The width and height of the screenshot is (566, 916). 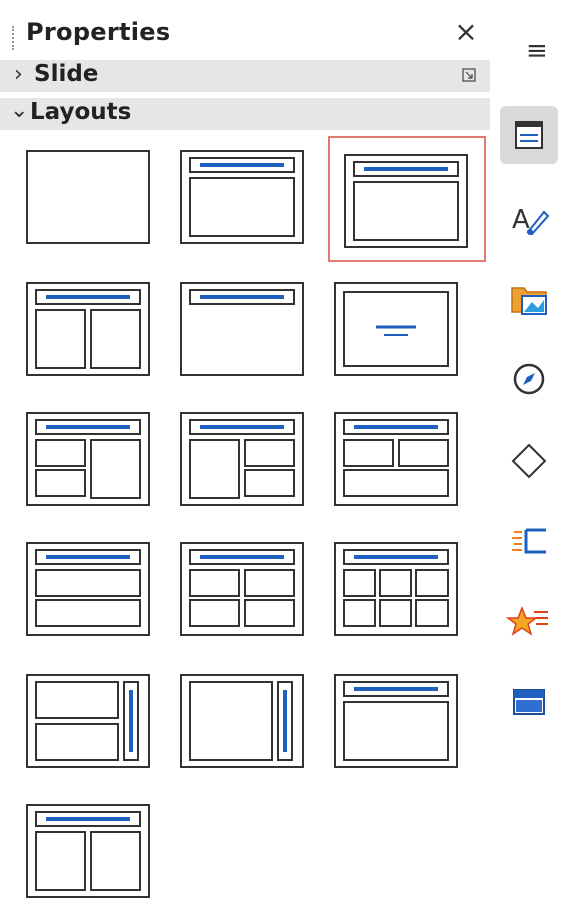 What do you see at coordinates (98, 32) in the screenshot?
I see `panel-title: Properties` at bounding box center [98, 32].